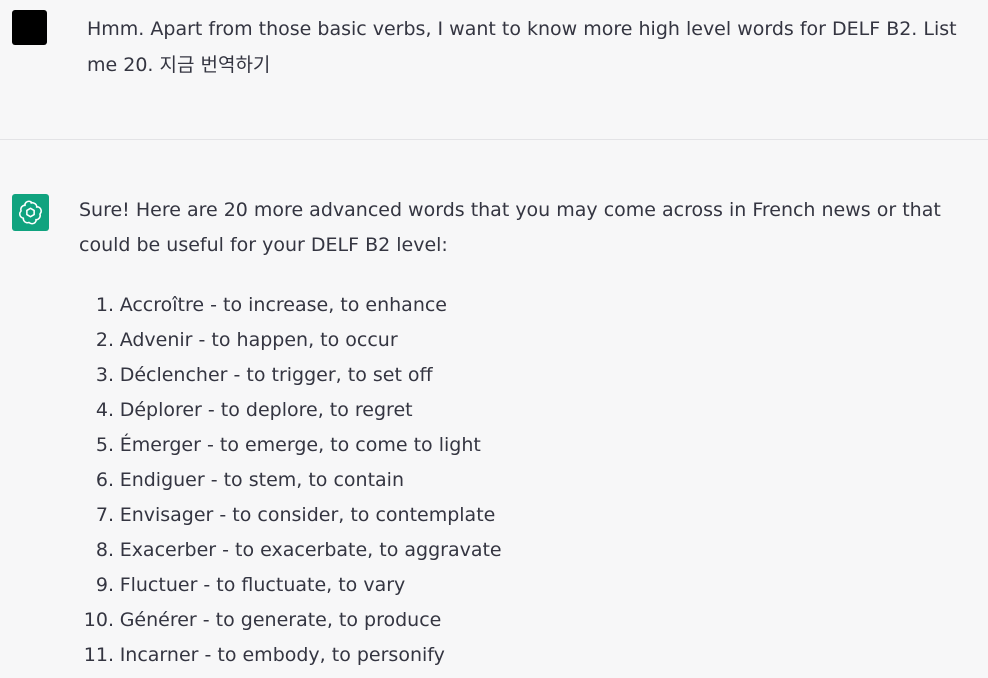  Describe the element at coordinates (104, 305) in the screenshot. I see `list-item-number: 1.` at that location.